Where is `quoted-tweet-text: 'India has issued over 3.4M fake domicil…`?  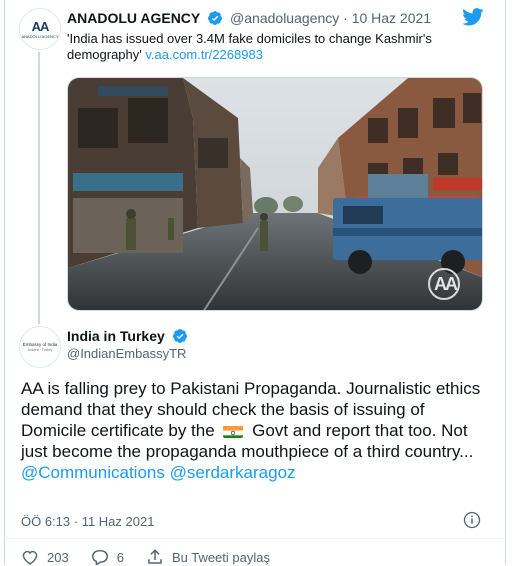
quoted-tweet-text: 'India has issued over 3.4M fake domicil… is located at coordinates (272, 47).